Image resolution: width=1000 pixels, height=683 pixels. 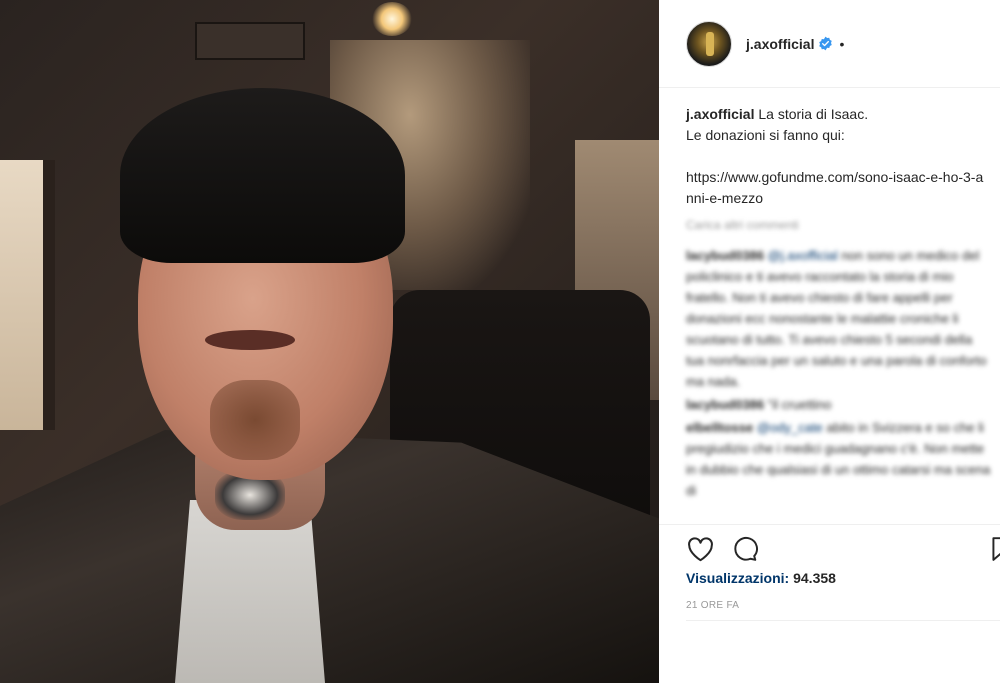 What do you see at coordinates (798, 404) in the screenshot?
I see `comment-text: "il cruettino` at bounding box center [798, 404].